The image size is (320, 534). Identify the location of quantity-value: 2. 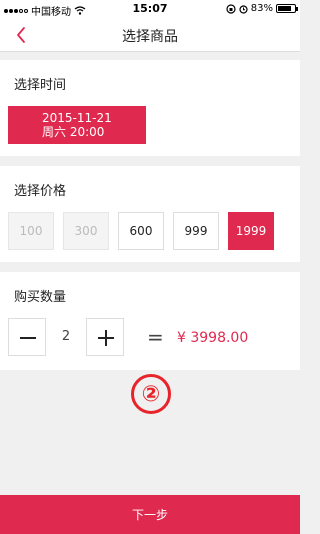
(66, 336).